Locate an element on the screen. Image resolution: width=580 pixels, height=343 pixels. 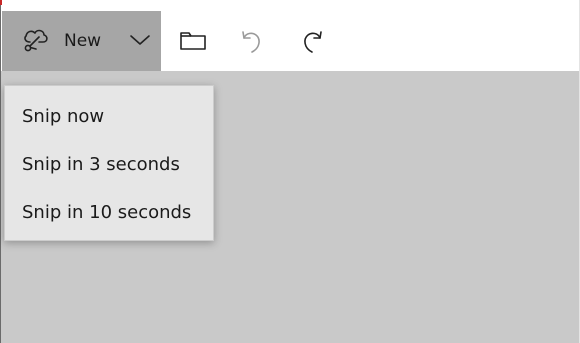
snip-scissors-icon is located at coordinates (36, 42).